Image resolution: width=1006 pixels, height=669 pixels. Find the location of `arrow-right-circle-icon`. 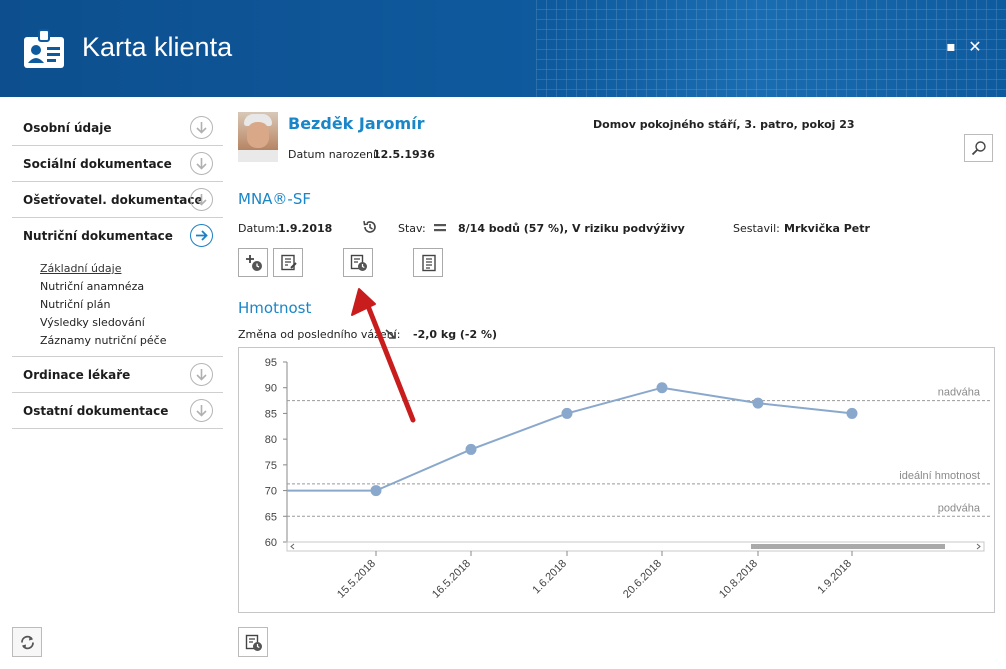

arrow-right-circle-icon is located at coordinates (201, 235).